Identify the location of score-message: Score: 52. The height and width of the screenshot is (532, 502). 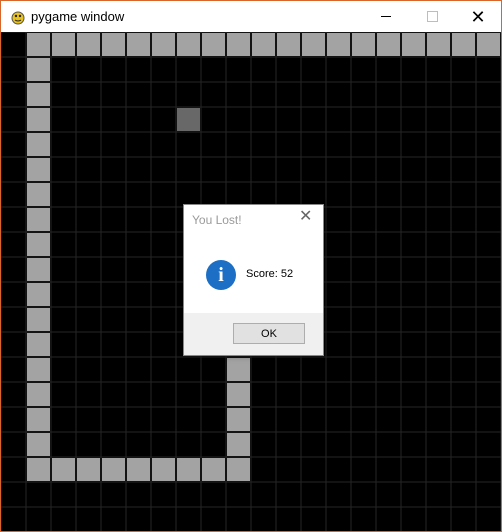
(270, 274).